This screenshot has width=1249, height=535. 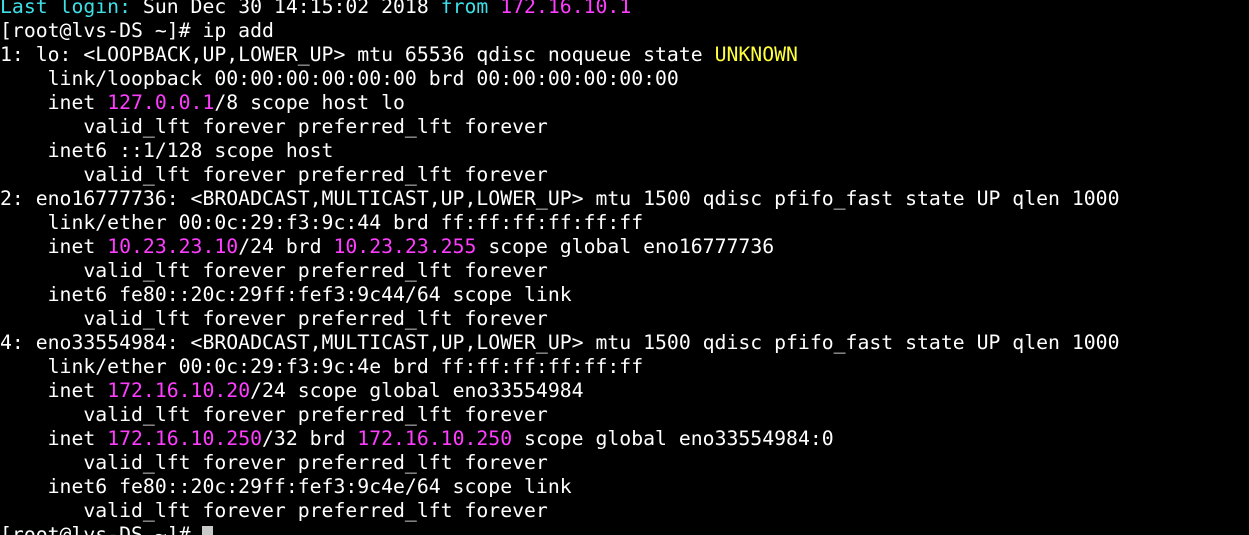 What do you see at coordinates (673, 438) in the screenshot?
I see `output-text: scope global eno33554984:0` at bounding box center [673, 438].